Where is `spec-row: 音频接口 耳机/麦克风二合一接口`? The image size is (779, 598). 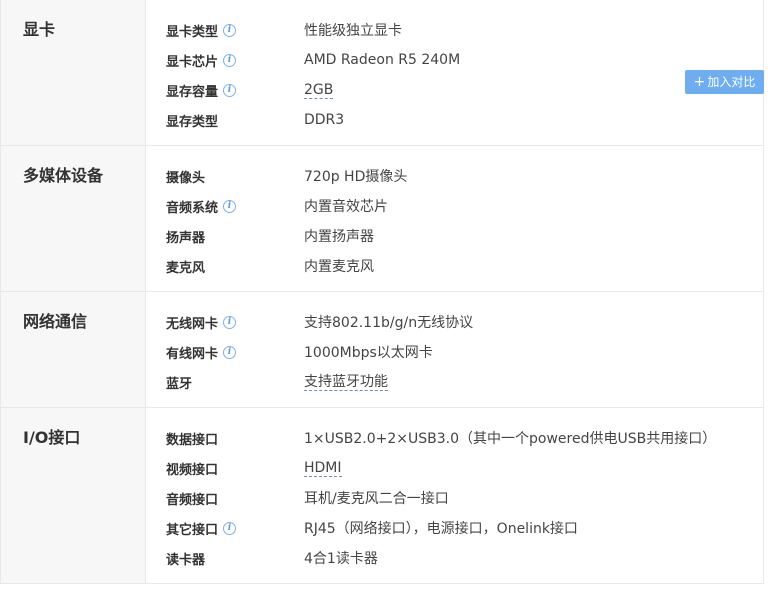 spec-row: 音频接口 耳机/麦克风二合一接口 is located at coordinates (454, 498).